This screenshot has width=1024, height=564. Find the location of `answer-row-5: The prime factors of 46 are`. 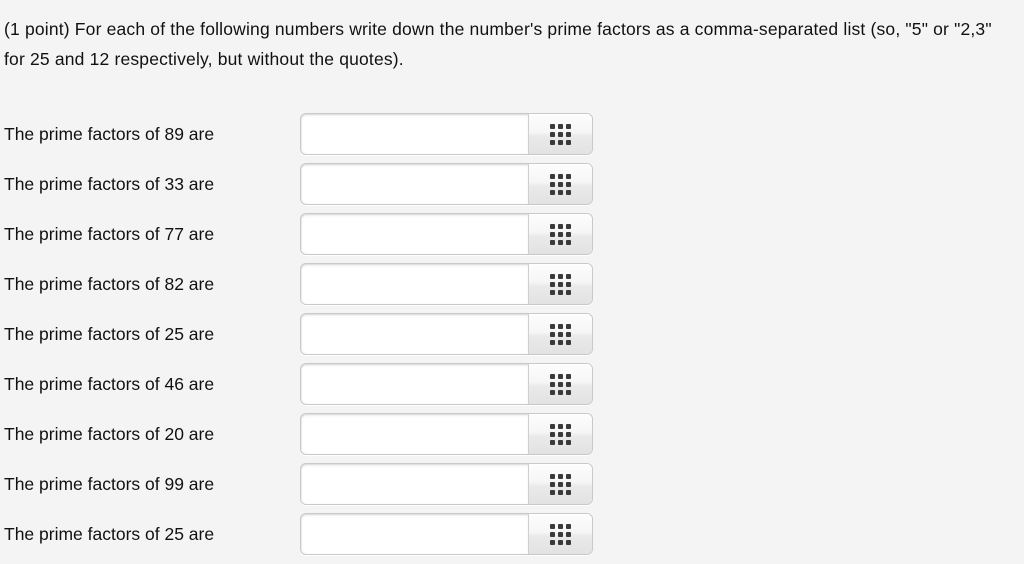

answer-row-5: The prime factors of 46 are is located at coordinates (512, 388).